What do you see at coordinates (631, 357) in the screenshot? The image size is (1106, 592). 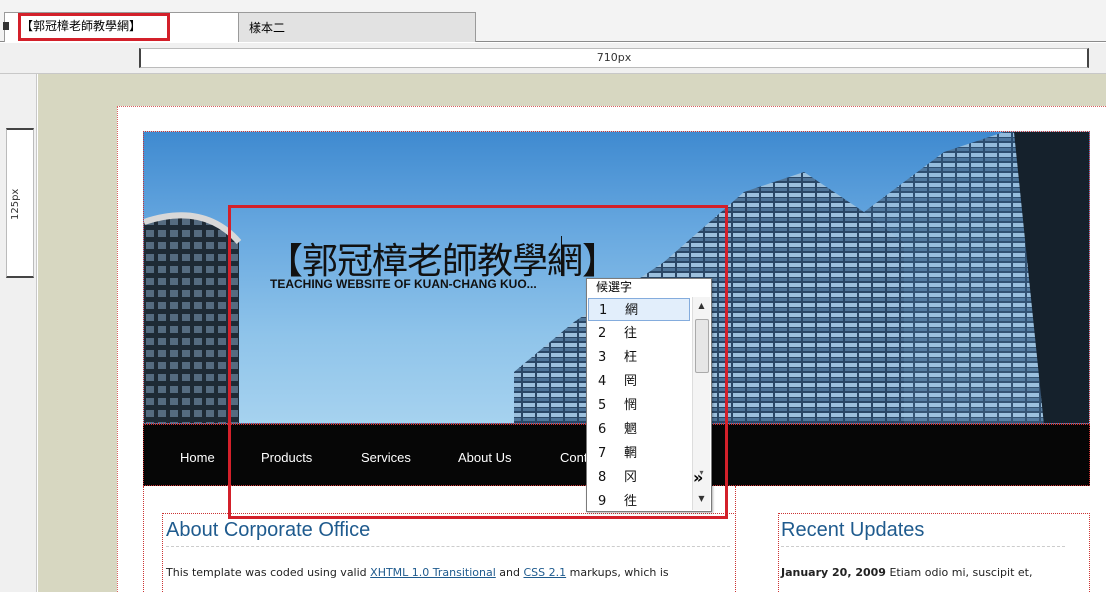 I see `candidate-char: 枉` at bounding box center [631, 357].